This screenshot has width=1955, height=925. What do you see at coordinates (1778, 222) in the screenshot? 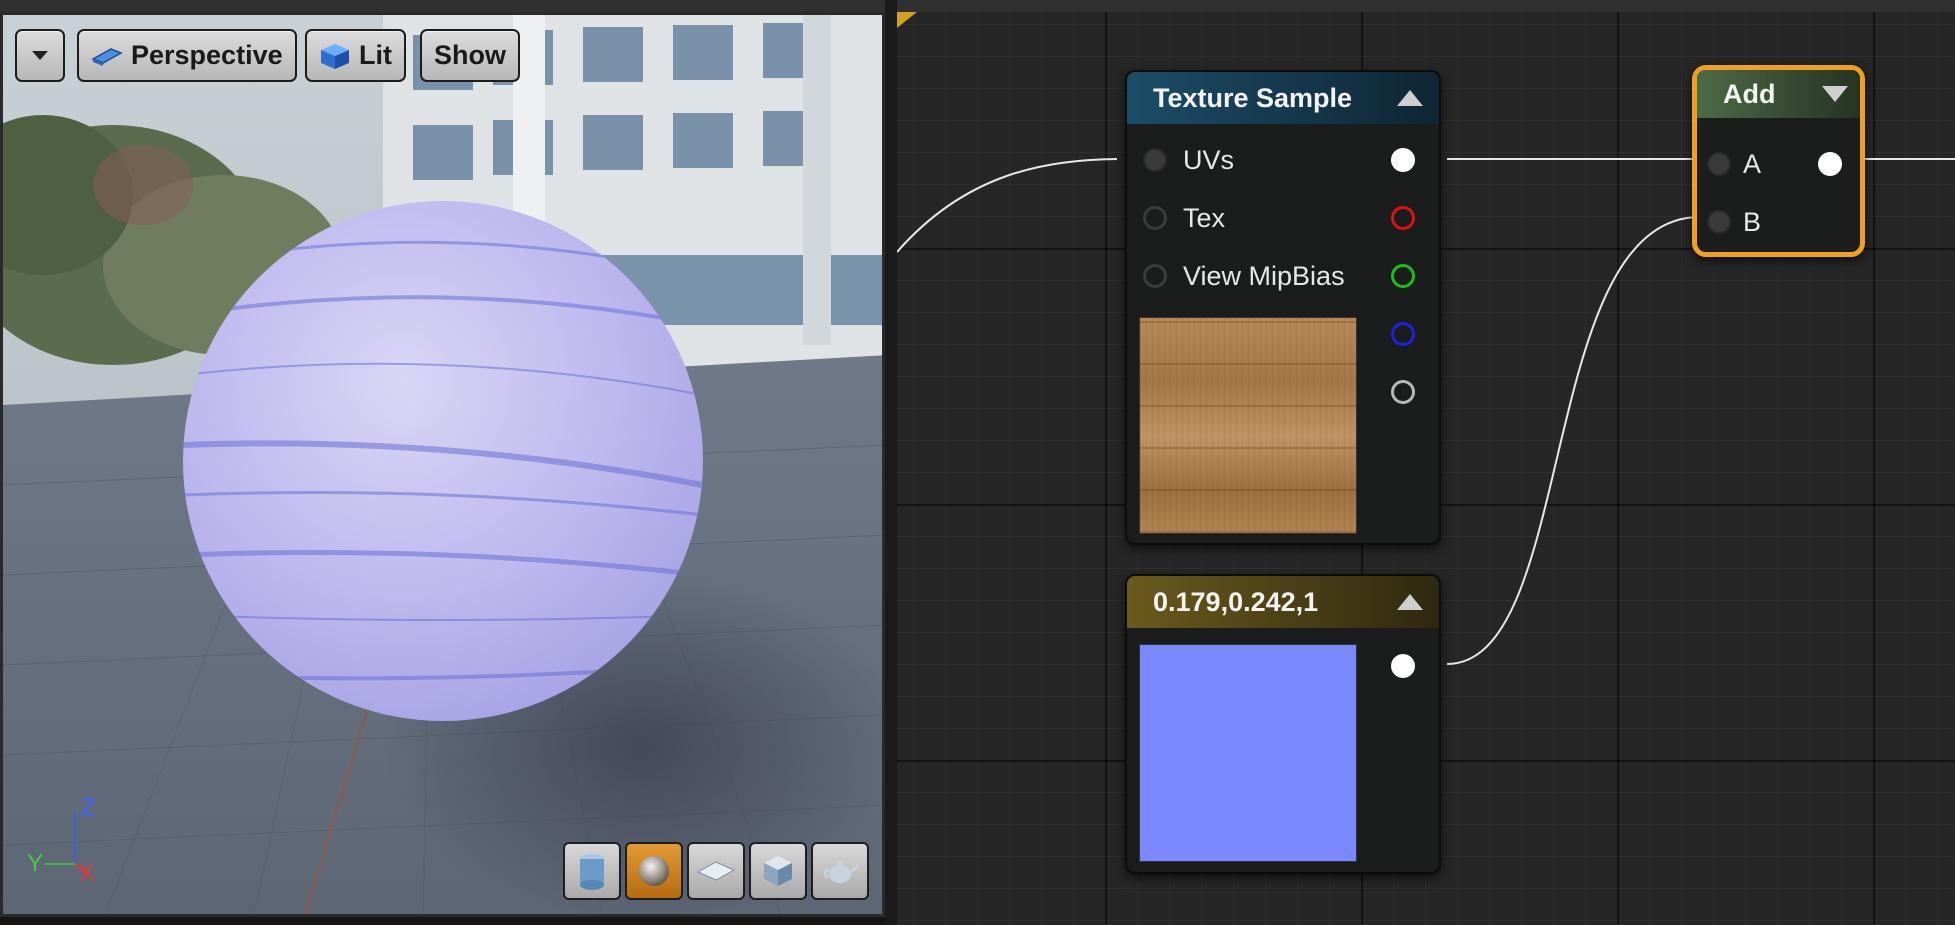
I see `add-b-pin-row: B` at bounding box center [1778, 222].